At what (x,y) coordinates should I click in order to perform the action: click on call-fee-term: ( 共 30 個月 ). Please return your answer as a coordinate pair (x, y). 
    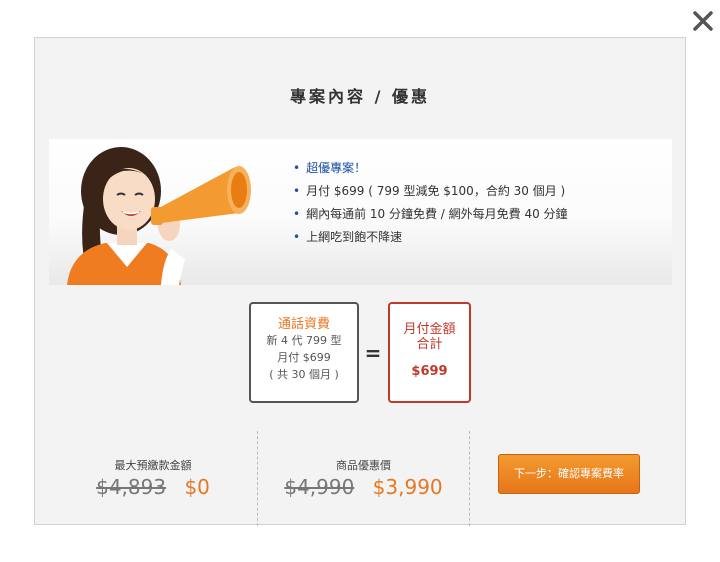
    Looking at the image, I should click on (304, 374).